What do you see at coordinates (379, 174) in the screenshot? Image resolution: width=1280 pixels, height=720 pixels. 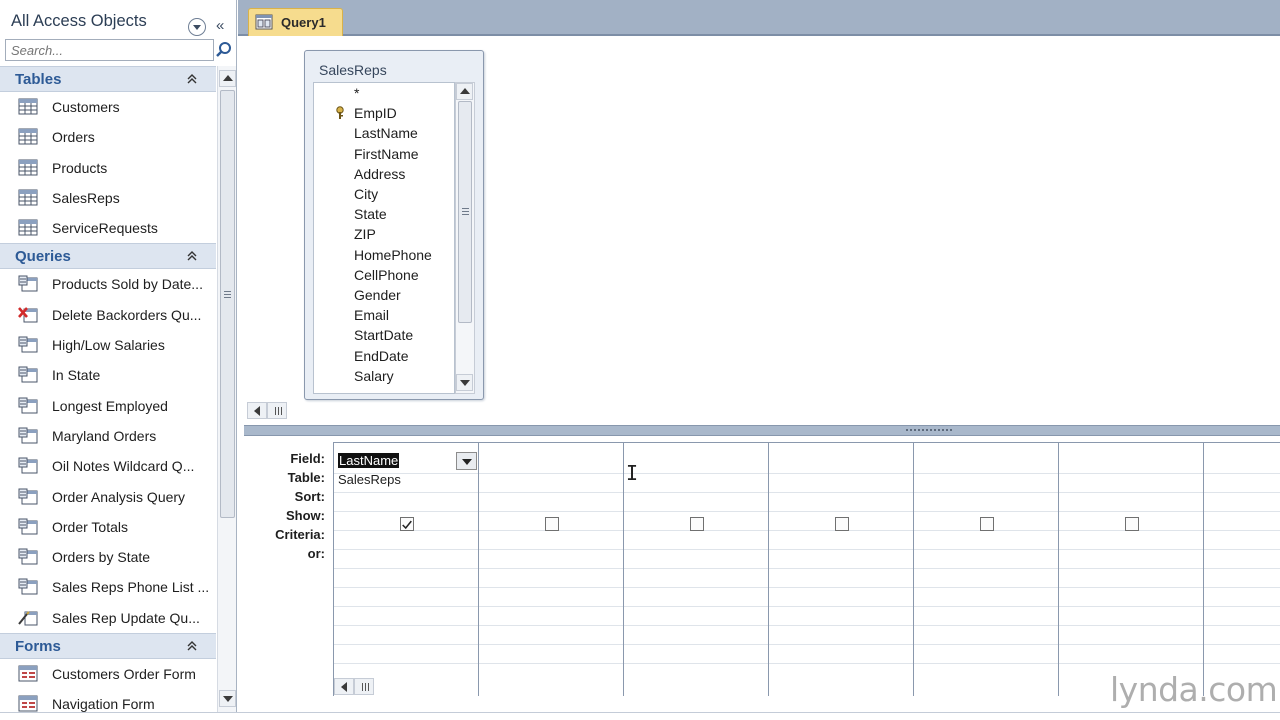 I see `field-item: Address` at bounding box center [379, 174].